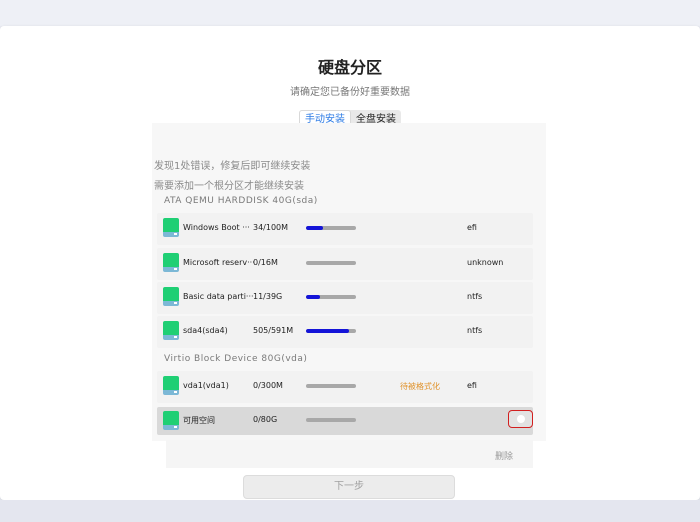 Image resolution: width=700 pixels, height=522 pixels. I want to click on partition-size: 34/100M, so click(271, 227).